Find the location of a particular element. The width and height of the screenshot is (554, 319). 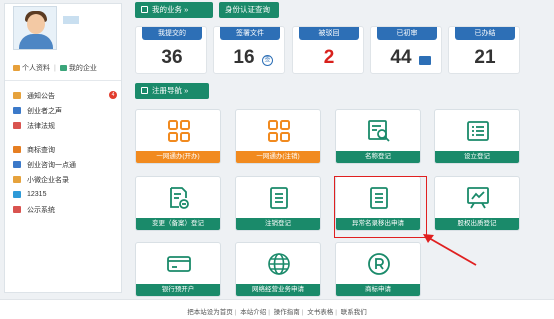

globe-icon is located at coordinates (279, 264).